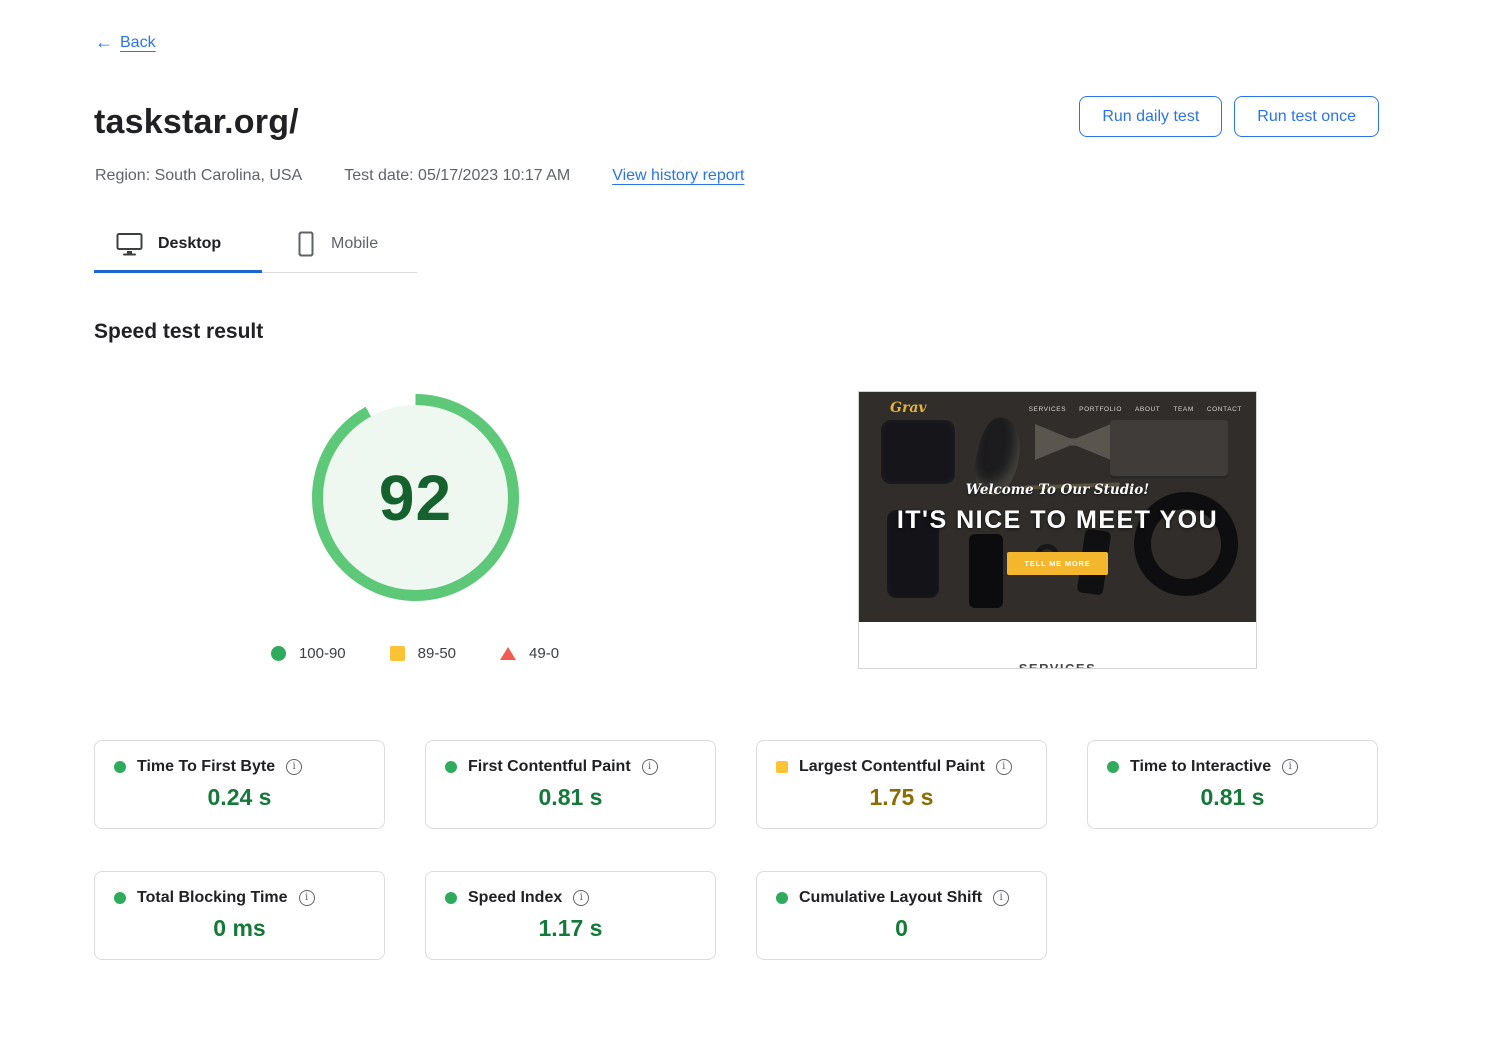  I want to click on run-test-once-button: Run test once, so click(1306, 116).